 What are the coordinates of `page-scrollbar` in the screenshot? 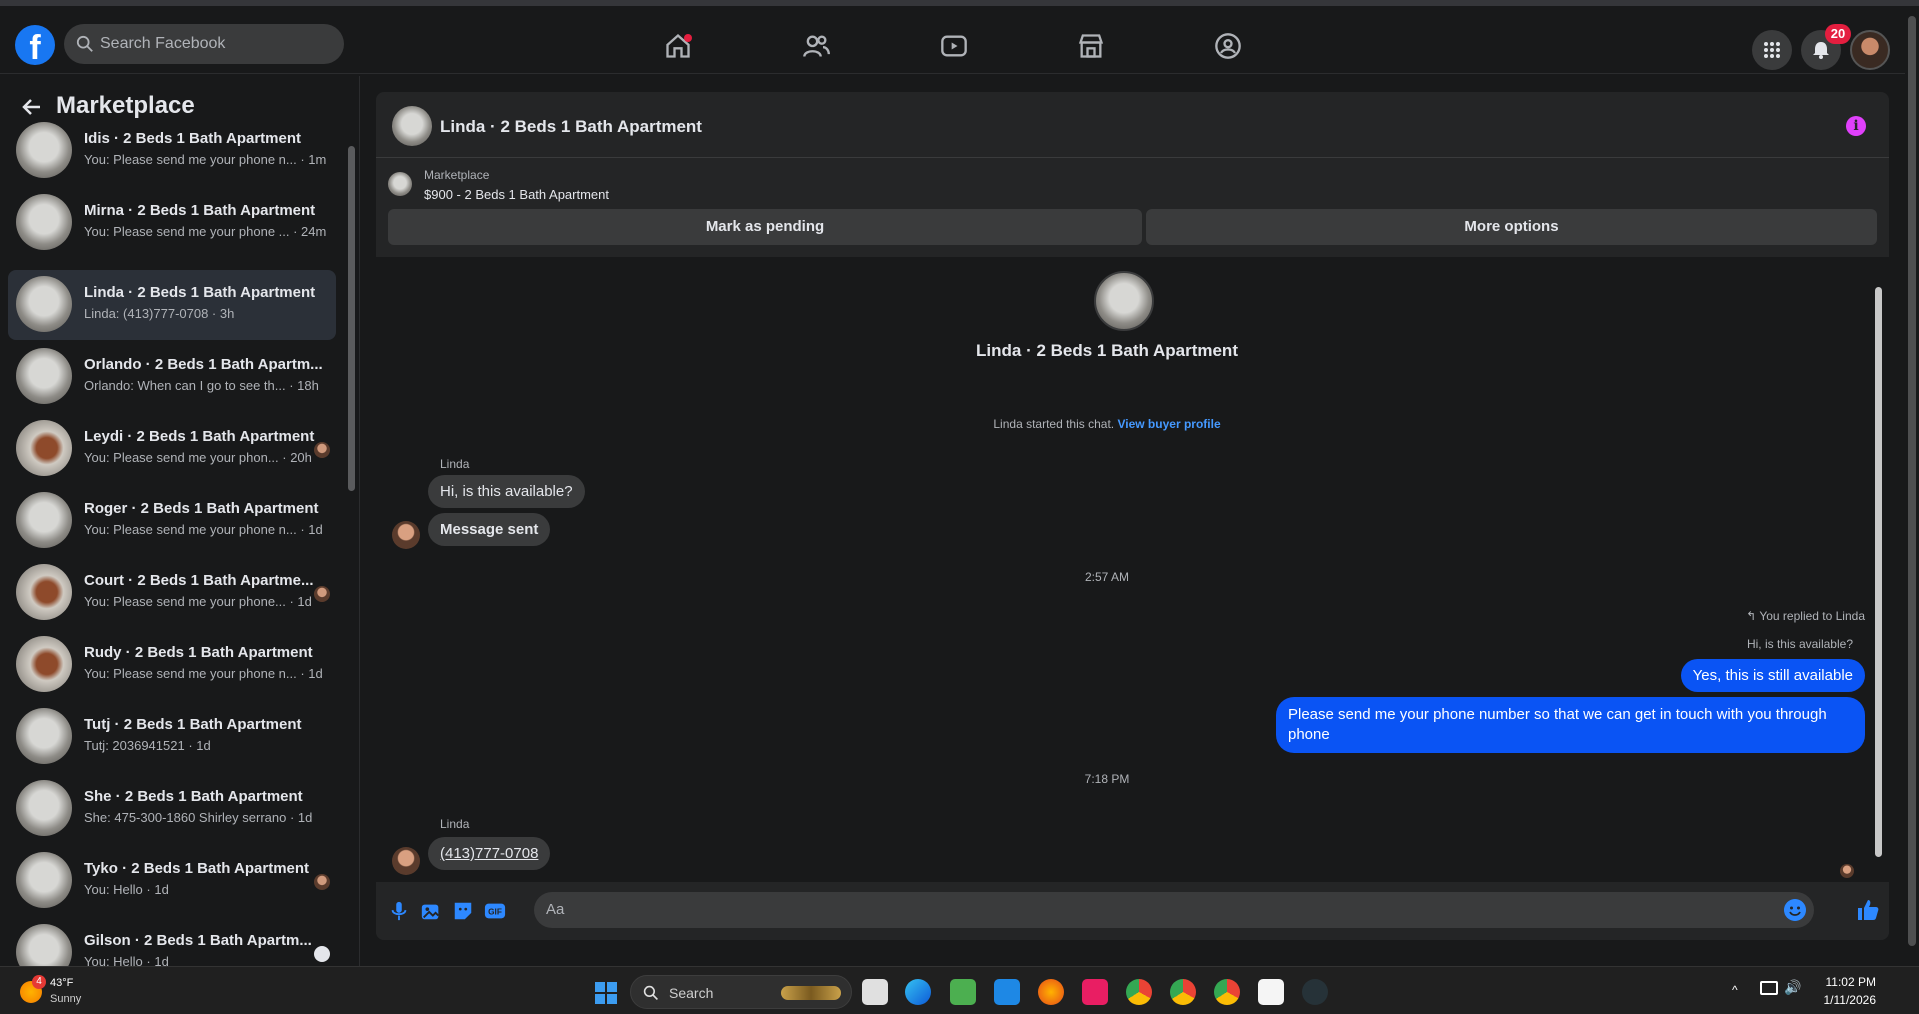 It's located at (1912, 486).